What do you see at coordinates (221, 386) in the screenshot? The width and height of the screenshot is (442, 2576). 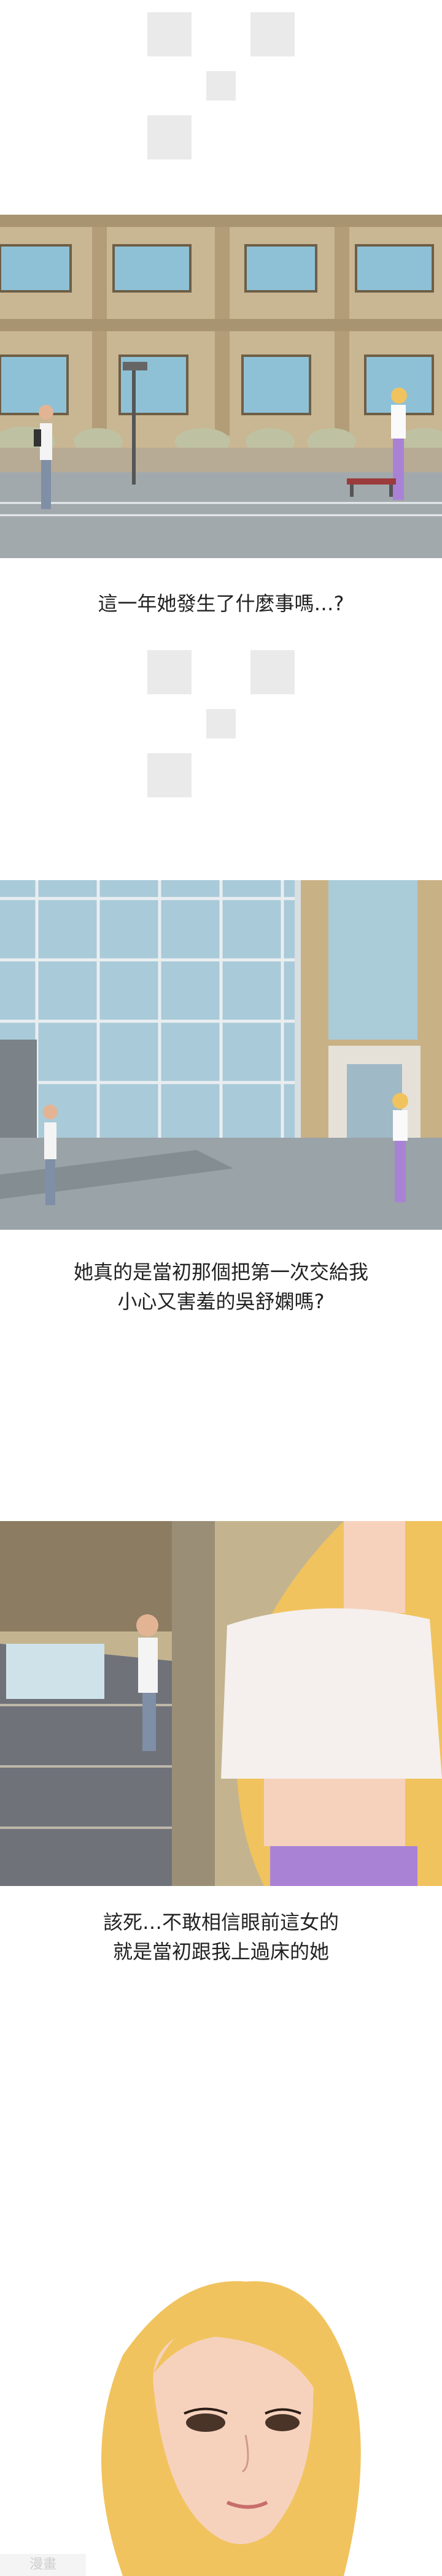 I see `panel-street-building` at bounding box center [221, 386].